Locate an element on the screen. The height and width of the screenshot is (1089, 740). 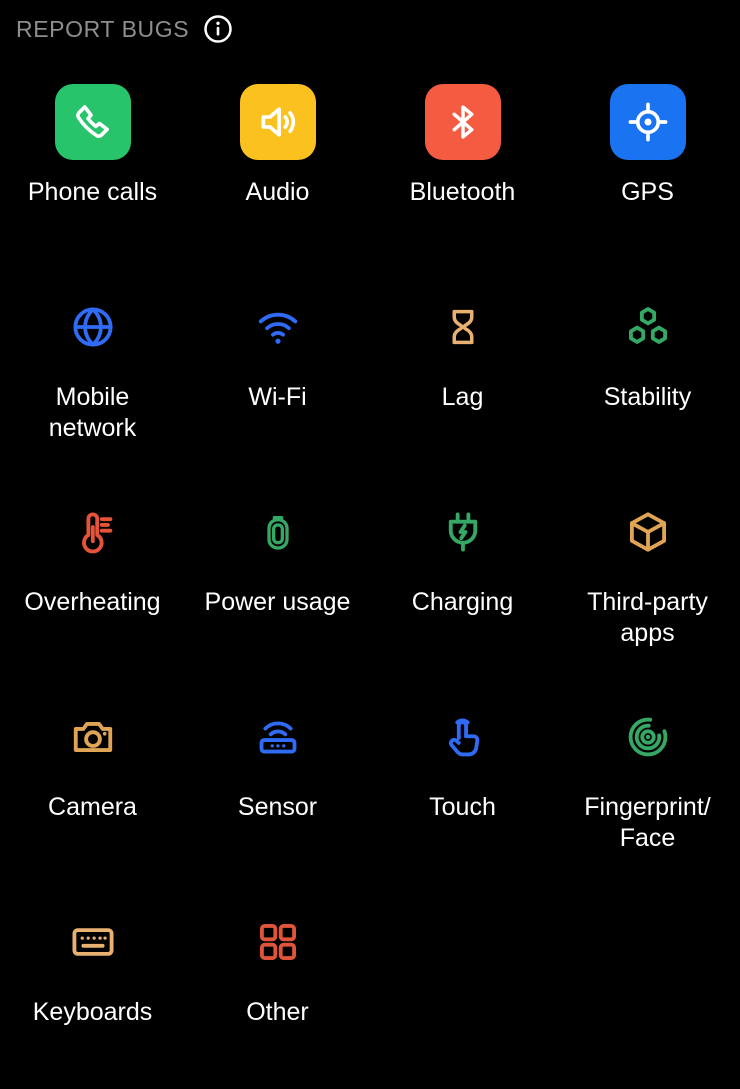
info-circle-icon is located at coordinates (218, 29).